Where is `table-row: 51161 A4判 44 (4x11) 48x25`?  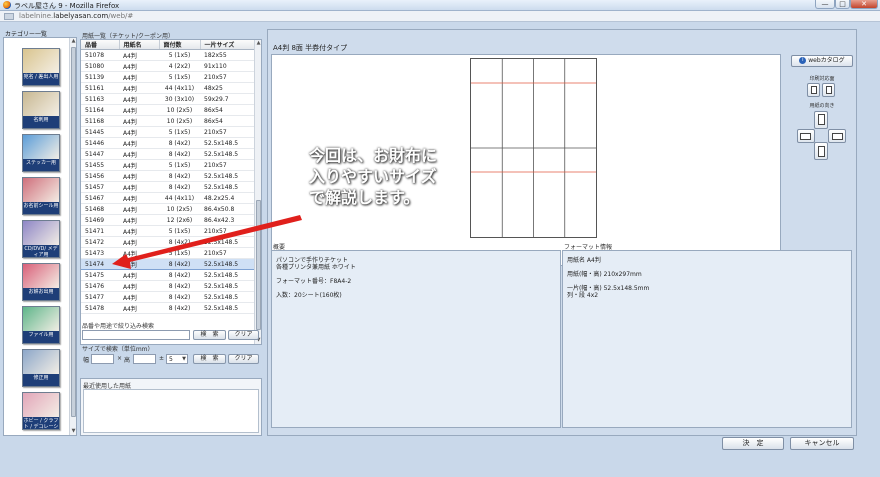
table-row: 51161 A4判 44 (4x11) 48x25 is located at coordinates (168, 88).